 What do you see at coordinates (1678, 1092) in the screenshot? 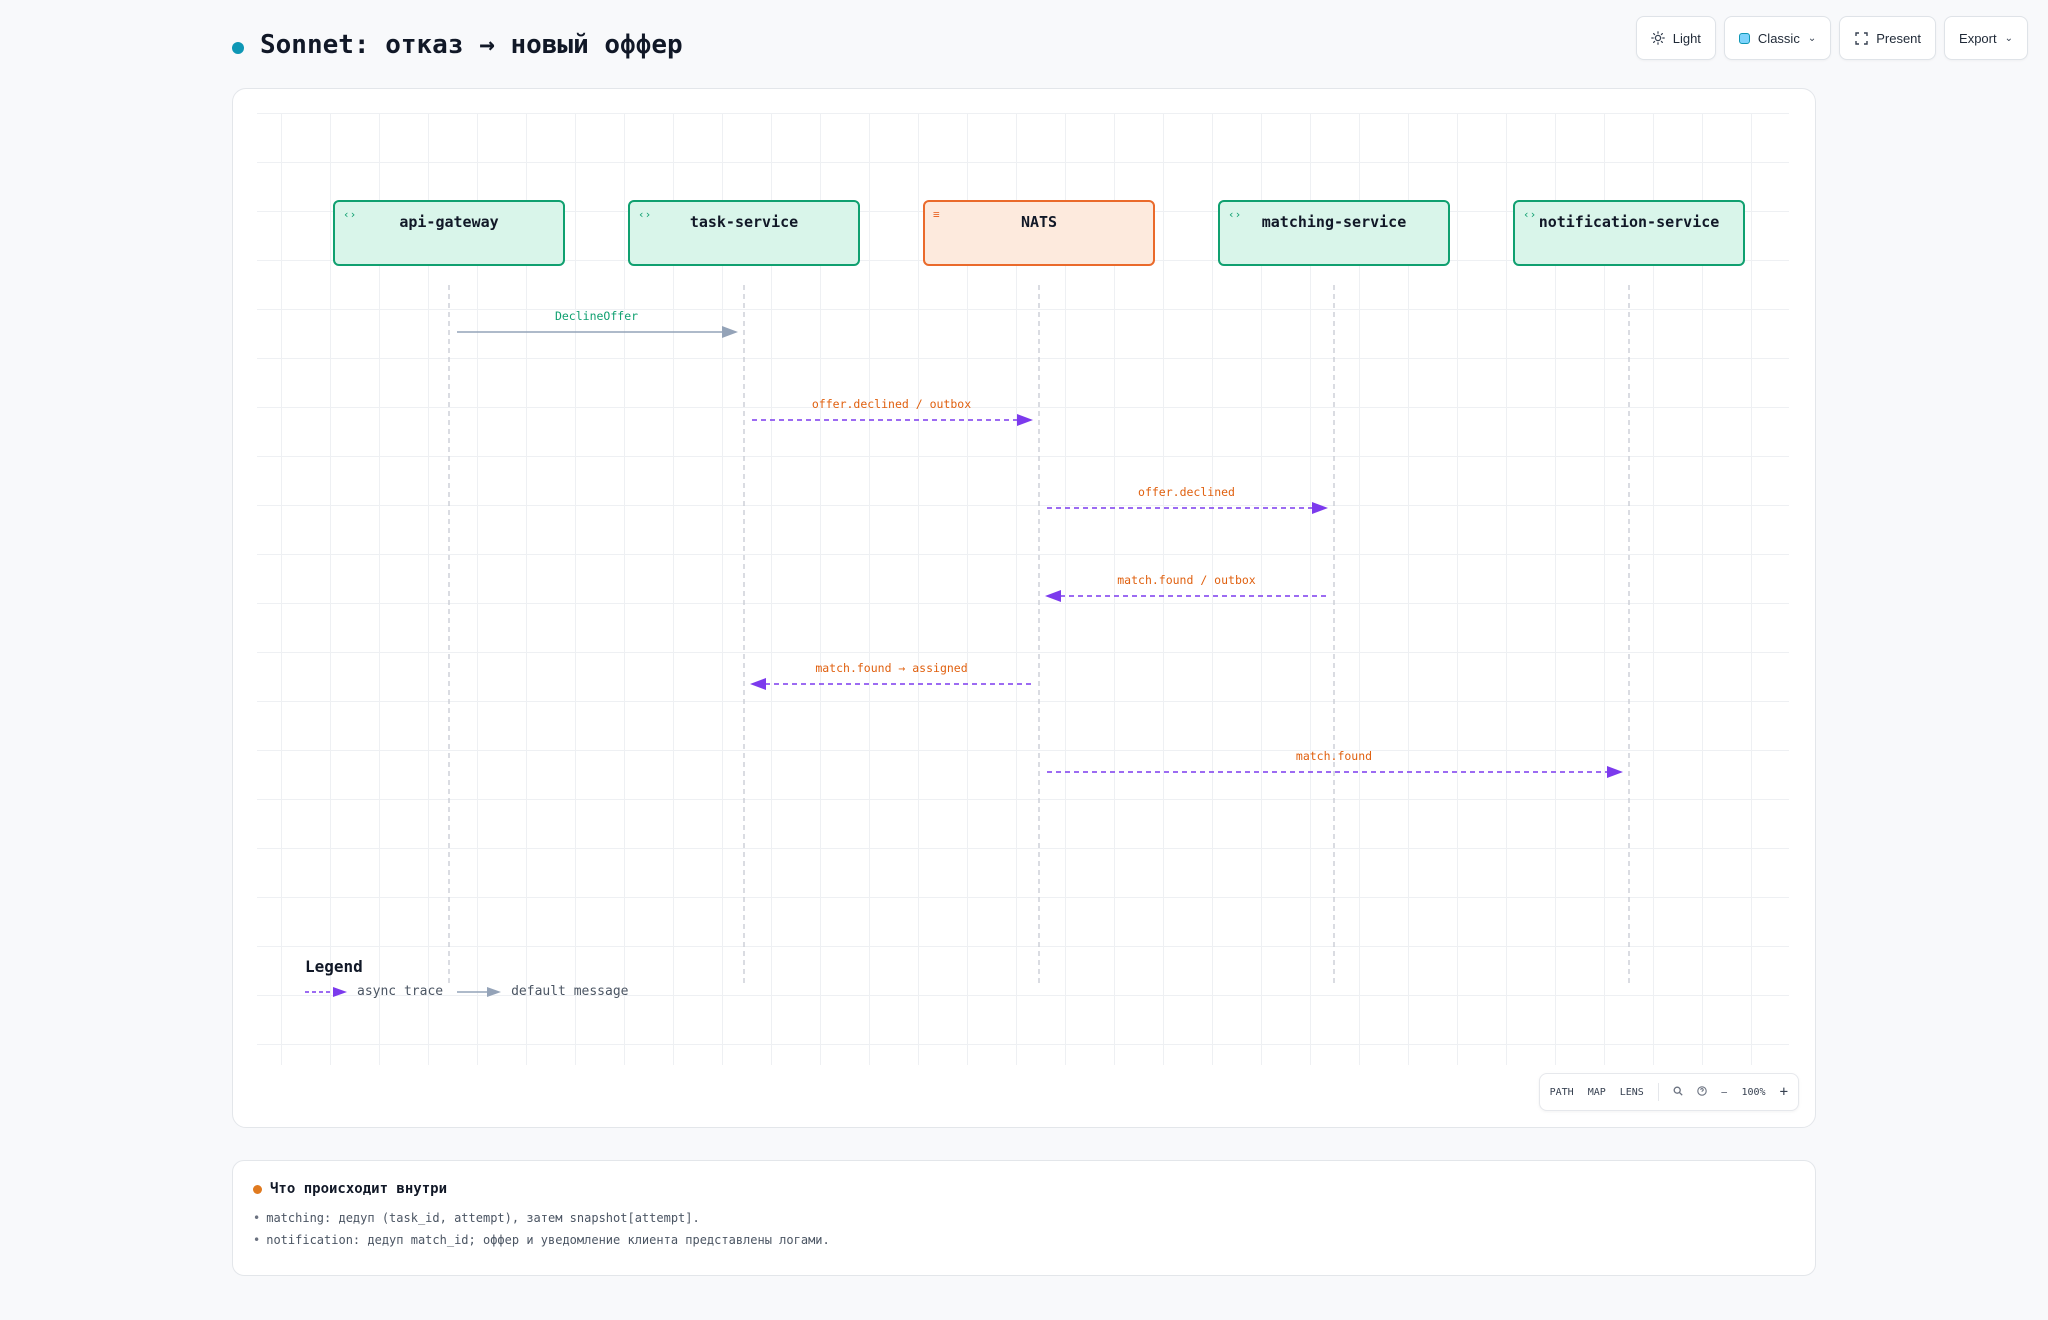
I see `search-icon` at bounding box center [1678, 1092].